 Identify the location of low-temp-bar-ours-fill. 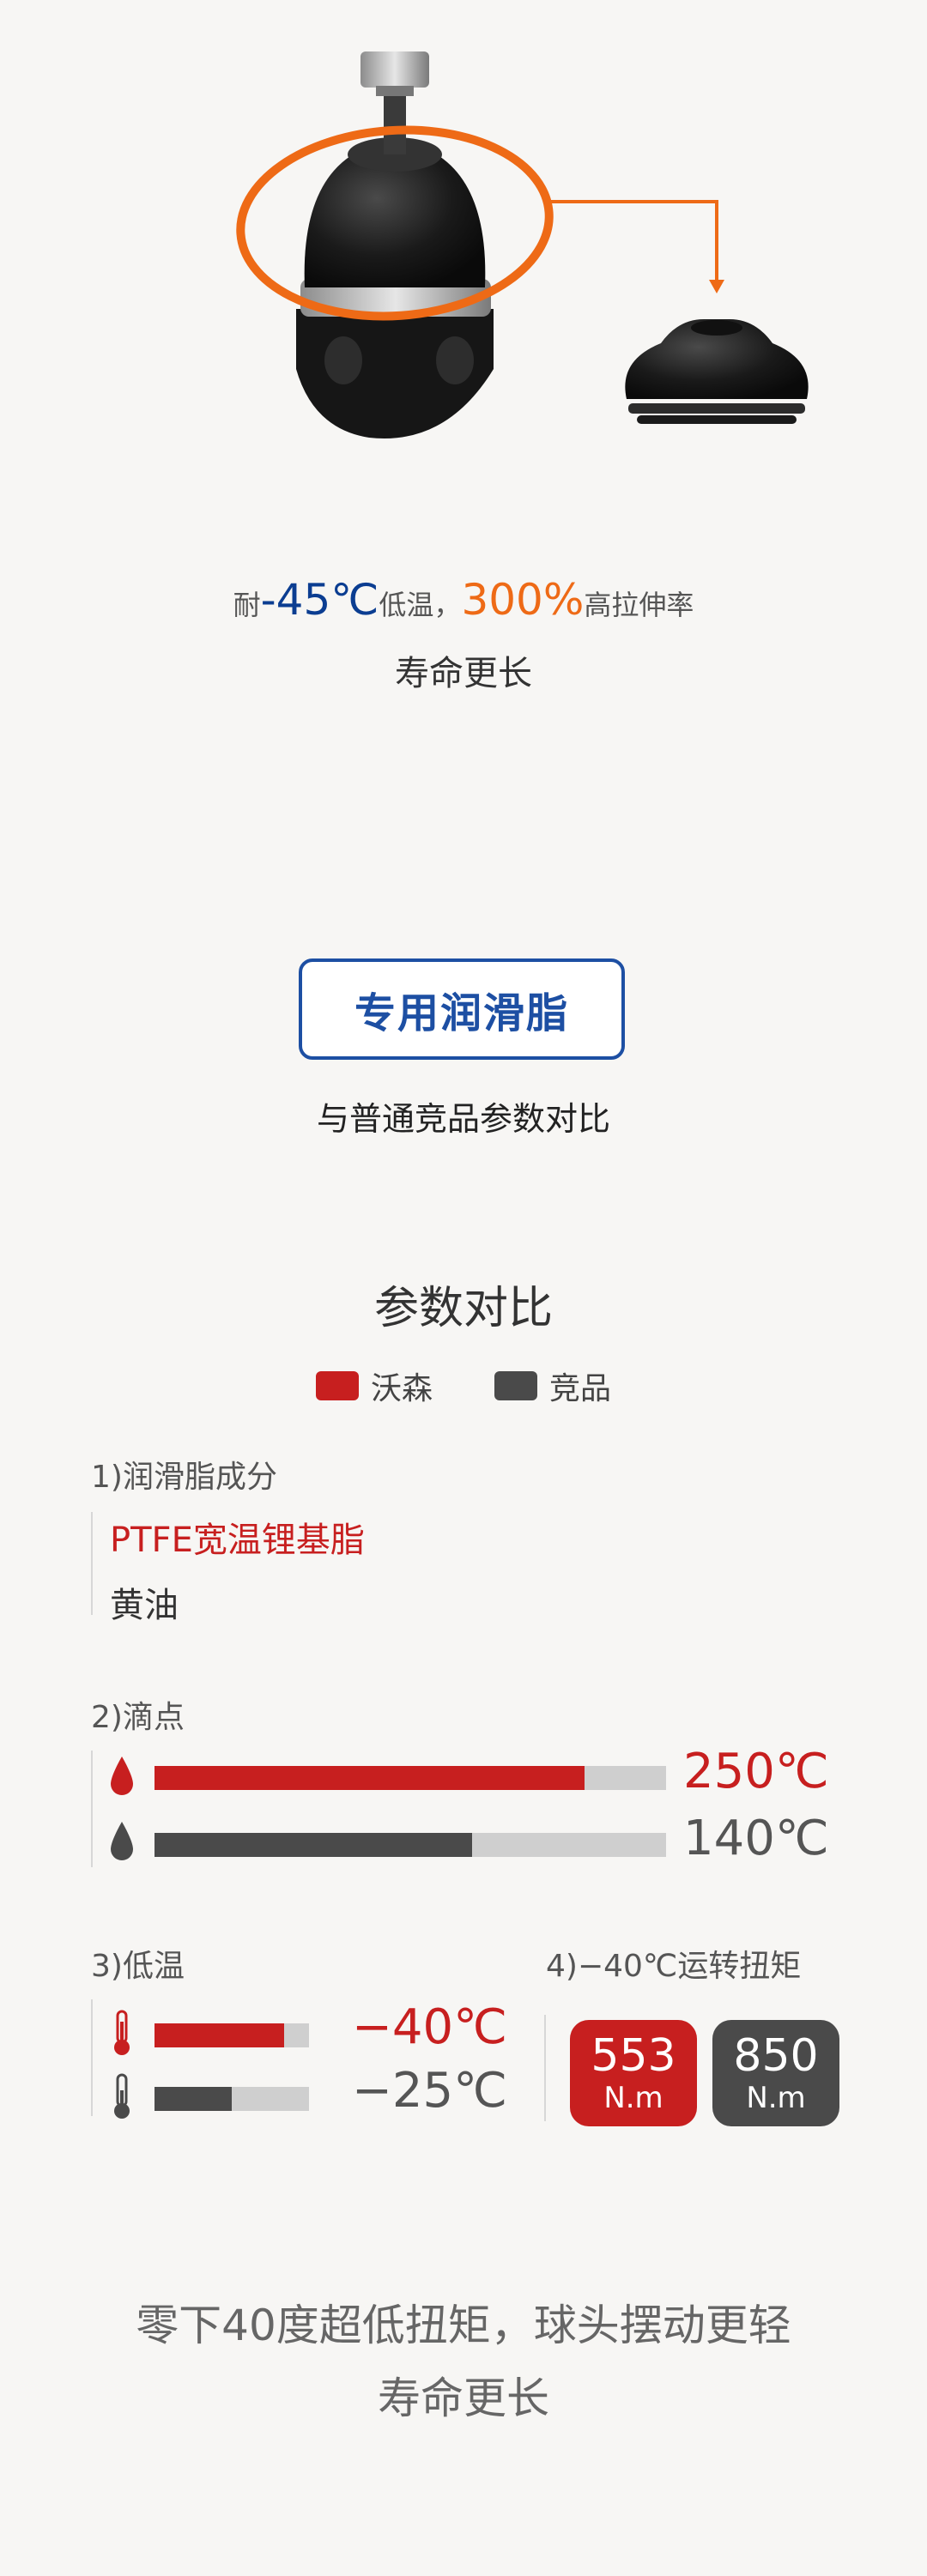
(219, 2035).